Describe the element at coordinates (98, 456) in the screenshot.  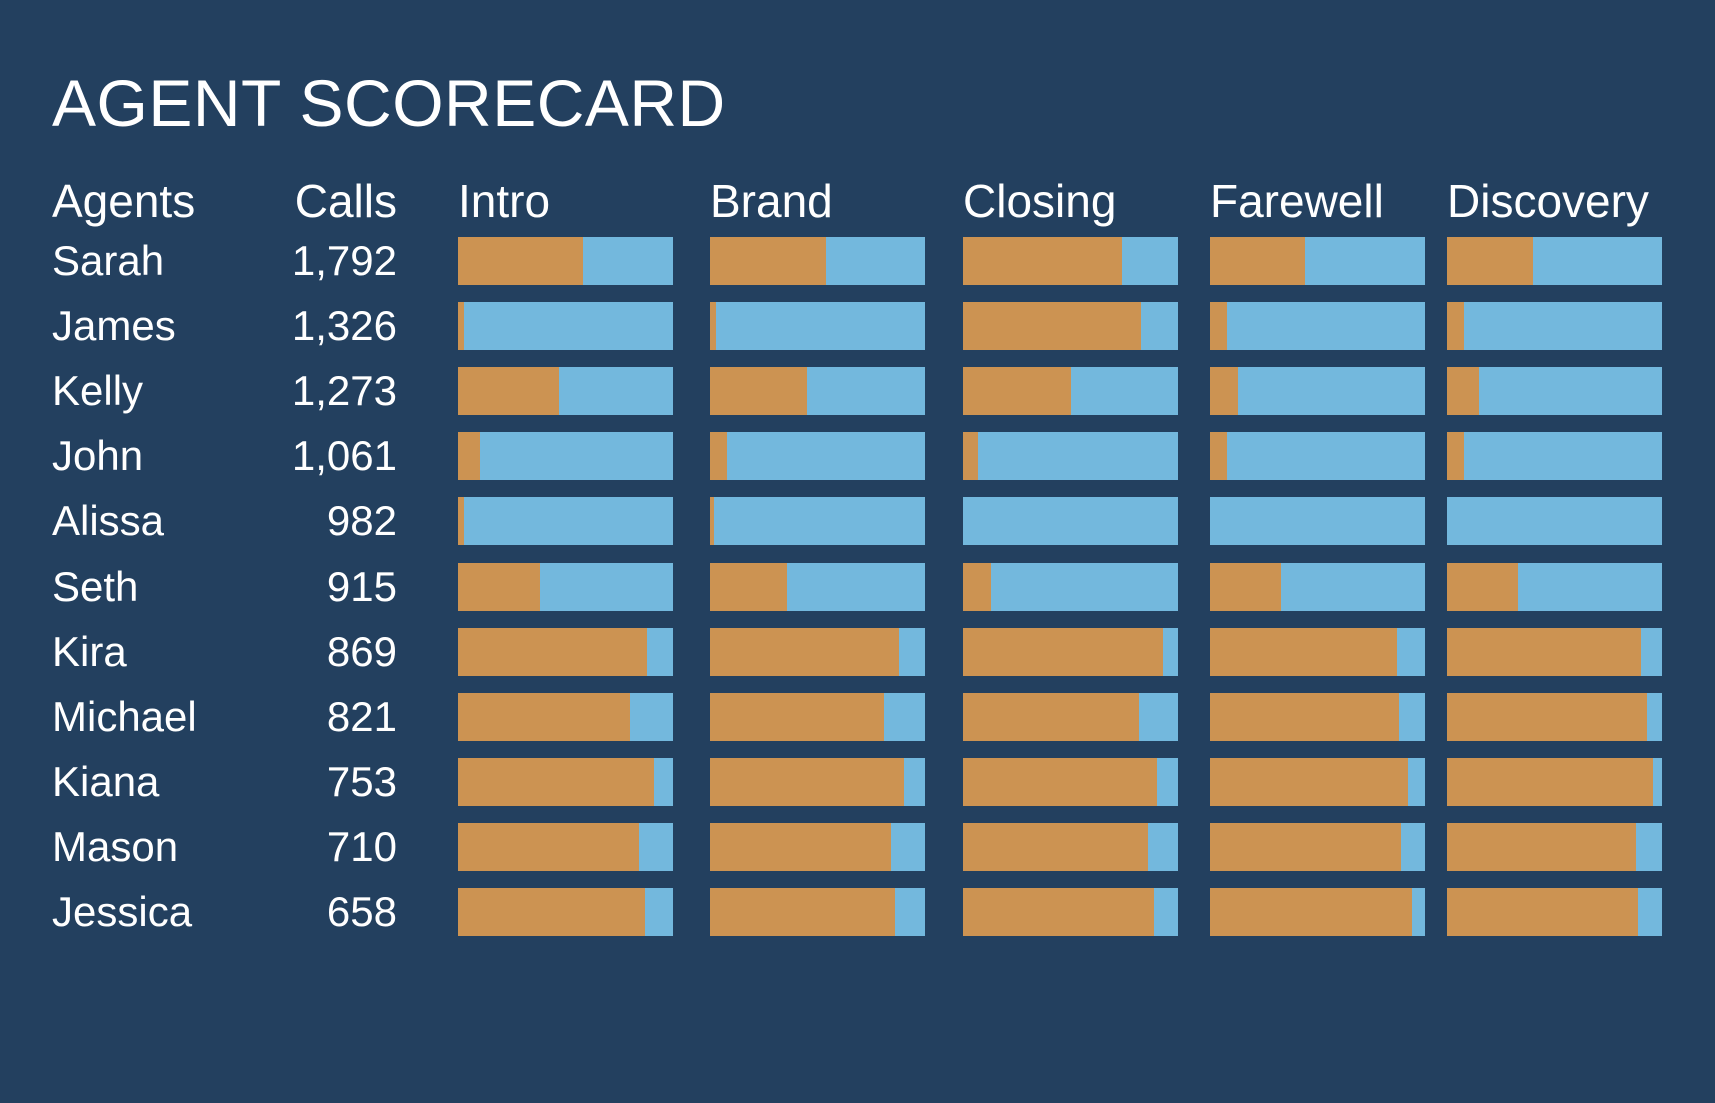
I see `agent-name: John` at that location.